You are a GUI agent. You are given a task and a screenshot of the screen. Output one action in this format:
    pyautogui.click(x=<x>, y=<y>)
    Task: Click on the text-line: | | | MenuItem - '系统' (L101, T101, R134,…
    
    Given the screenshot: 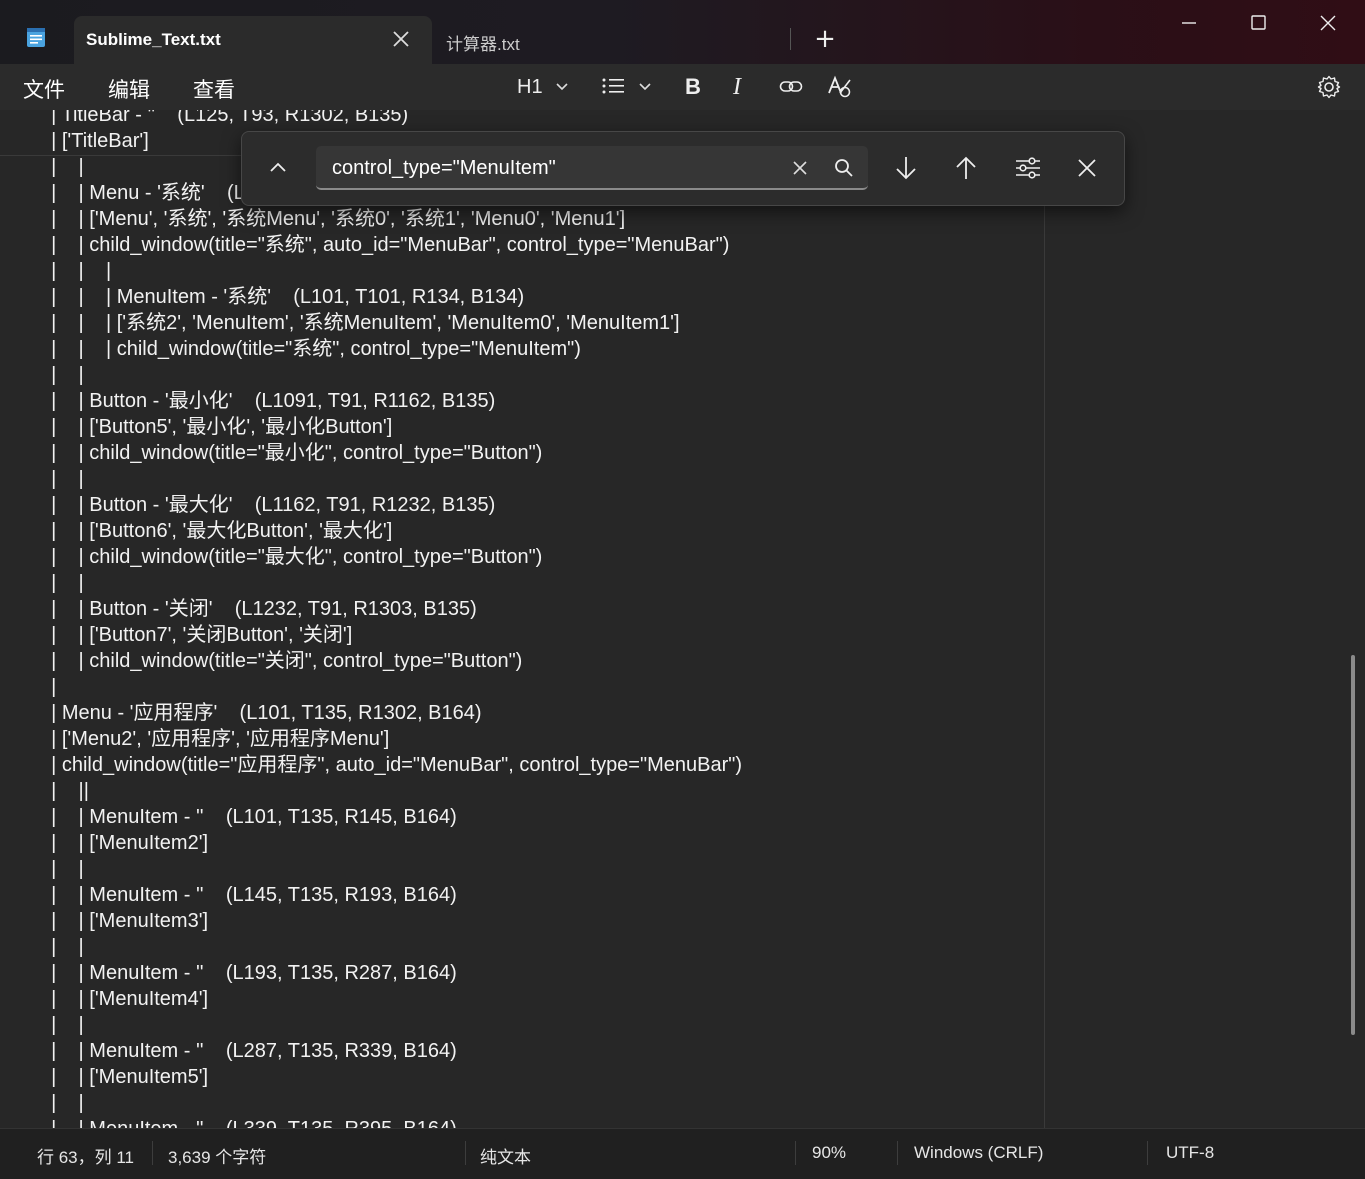 What is the action you would take?
    pyautogui.click(x=391, y=297)
    